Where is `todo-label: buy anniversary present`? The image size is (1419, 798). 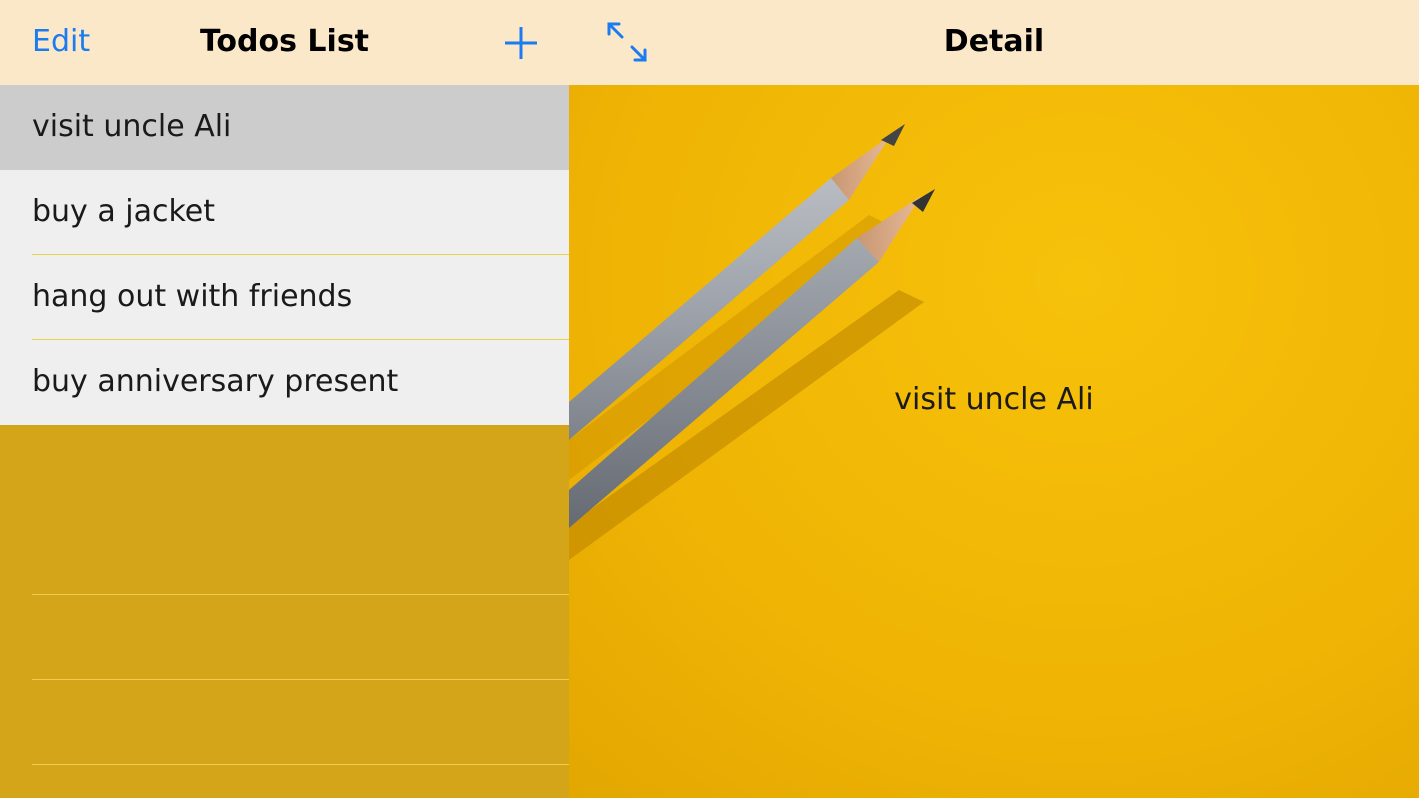
todo-label: buy anniversary present is located at coordinates (215, 381).